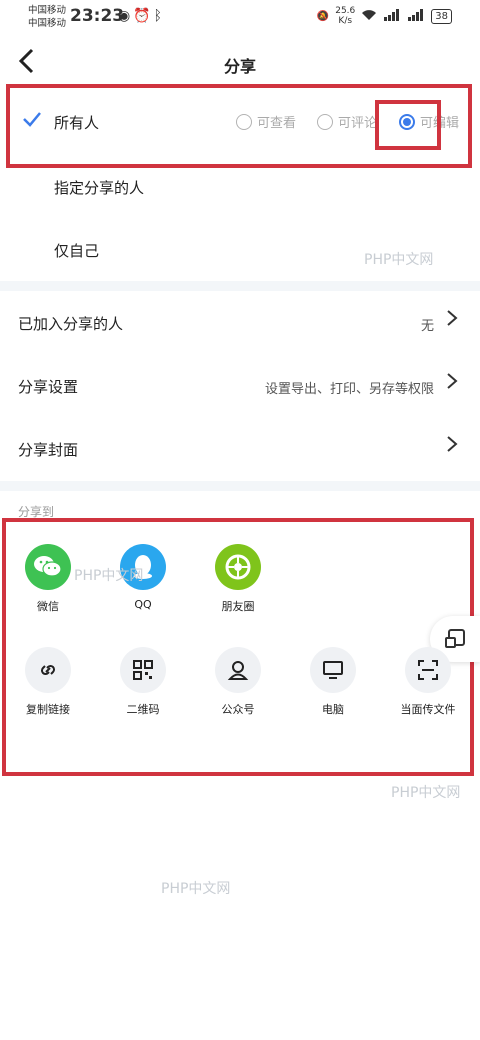 This screenshot has width=480, height=1040. I want to click on share-official-account: 公众号, so click(238, 682).